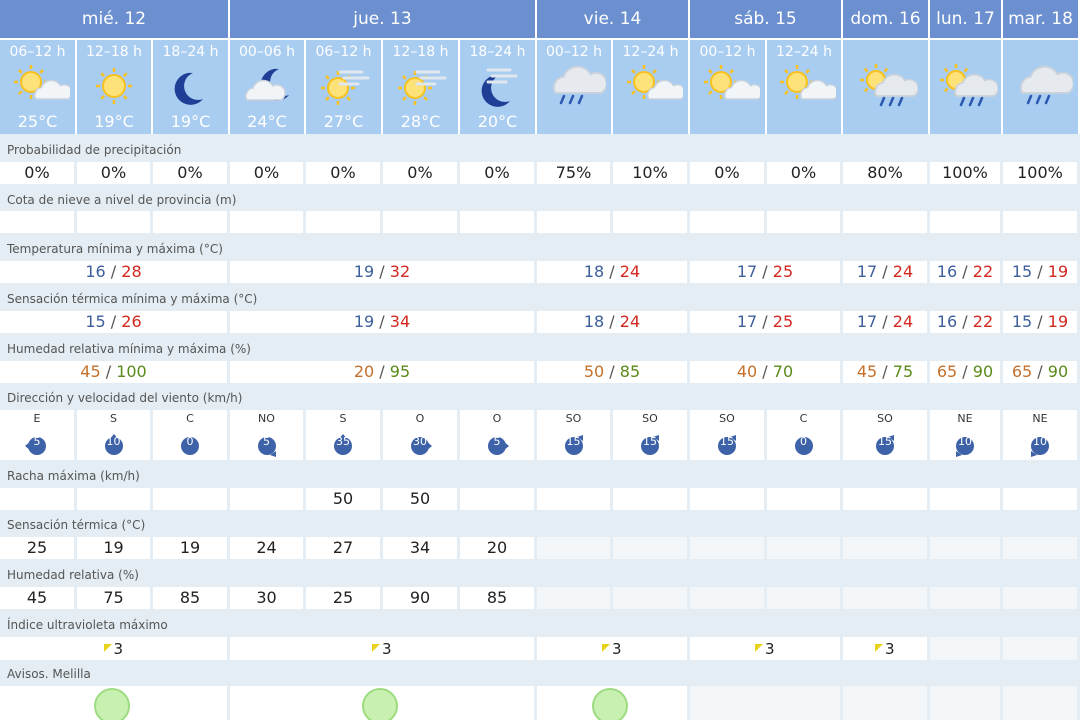  I want to click on period-time: 00–12 h, so click(574, 52).